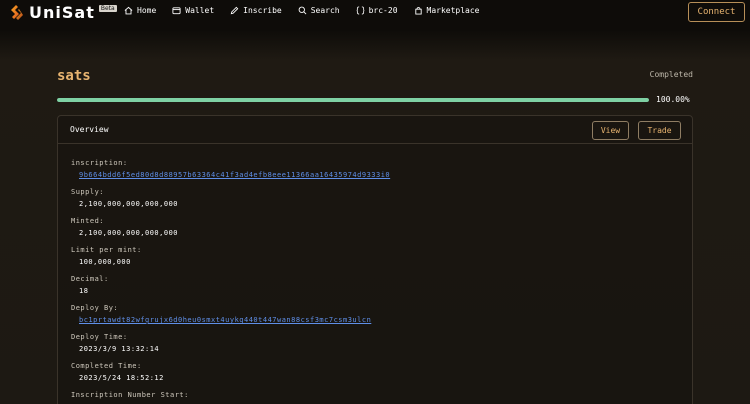 The image size is (750, 404). Describe the element at coordinates (121, 378) in the screenshot. I see `field-value: 2023/5/24 18:52:12` at that location.